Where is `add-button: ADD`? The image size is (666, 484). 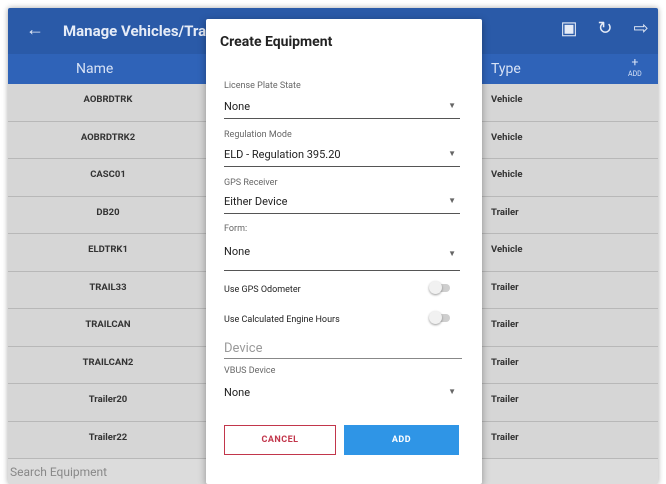
add-button: ADD is located at coordinates (401, 440).